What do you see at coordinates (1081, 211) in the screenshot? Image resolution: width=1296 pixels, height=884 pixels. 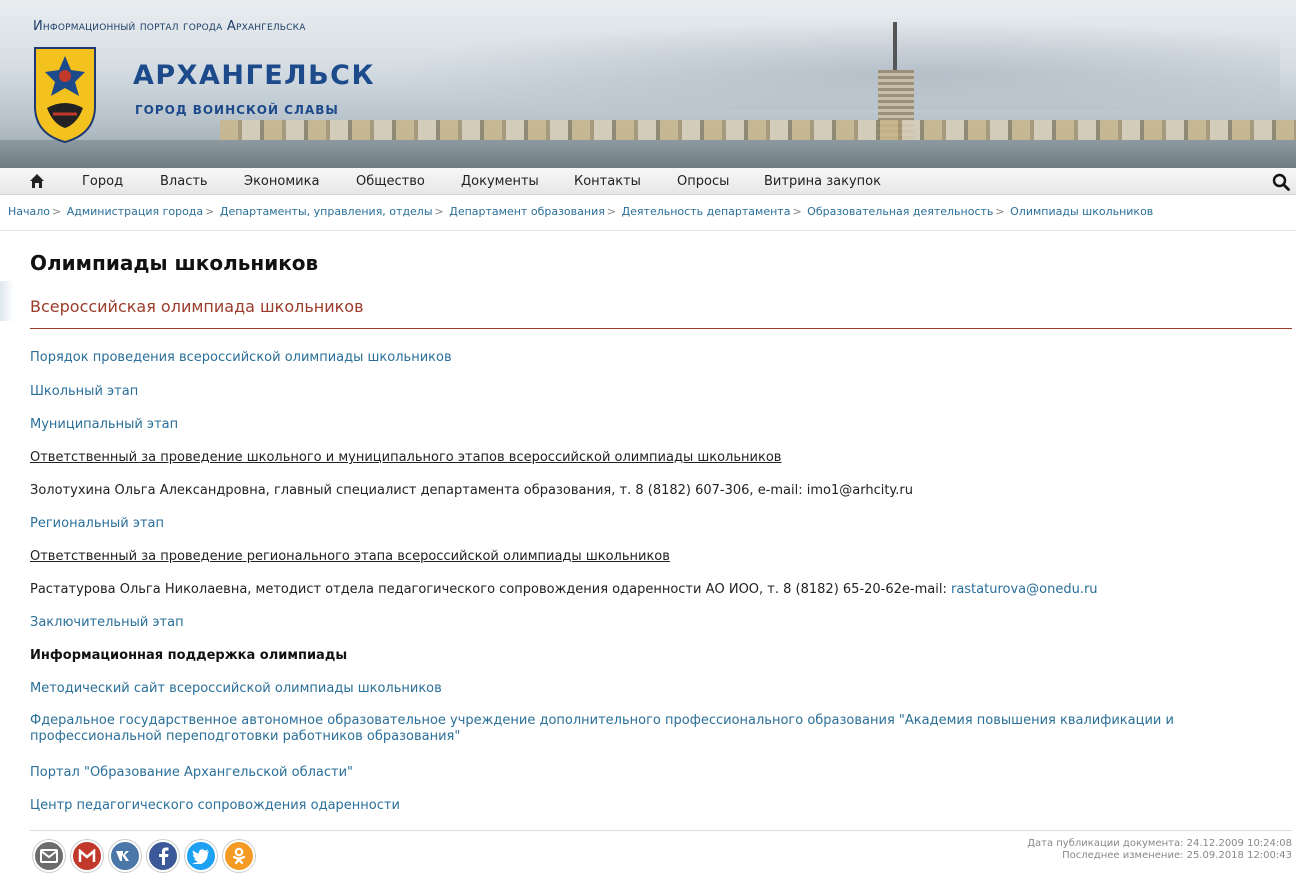 I see `breadcrumb-current: Олимпиады школьников` at bounding box center [1081, 211].